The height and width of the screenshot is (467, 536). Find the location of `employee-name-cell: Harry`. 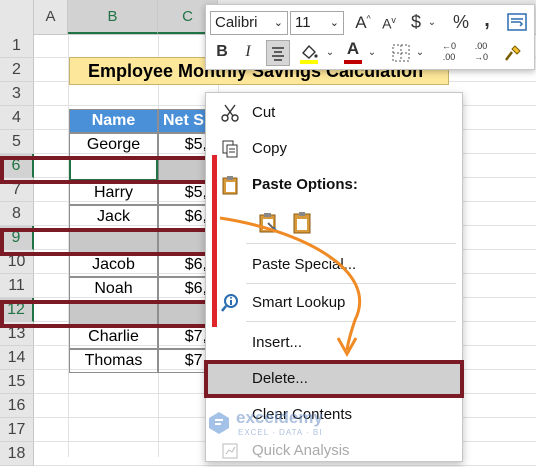

employee-name-cell: Harry is located at coordinates (113, 193).